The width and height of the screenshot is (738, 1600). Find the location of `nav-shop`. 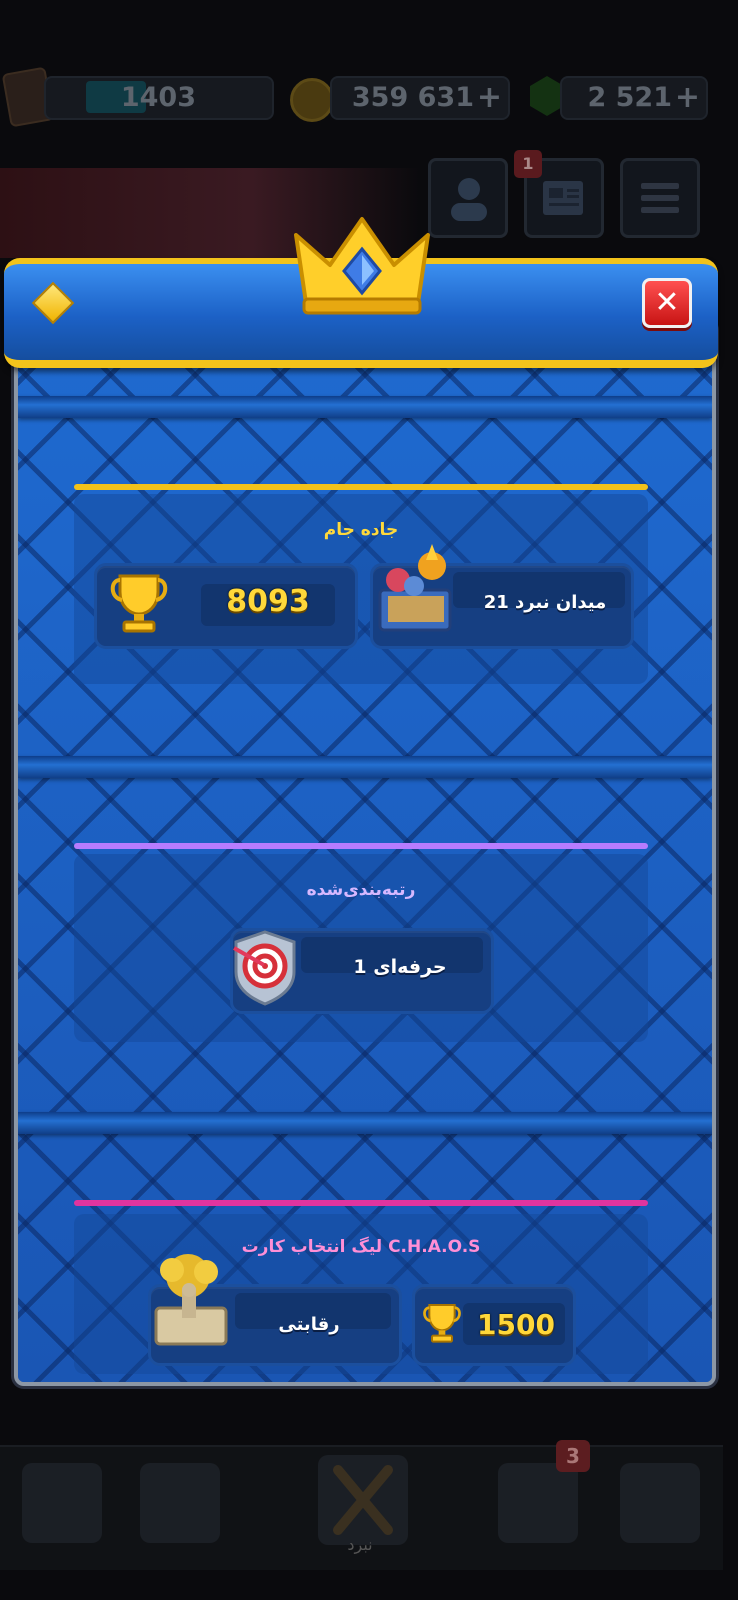

nav-shop is located at coordinates (62, 1503).